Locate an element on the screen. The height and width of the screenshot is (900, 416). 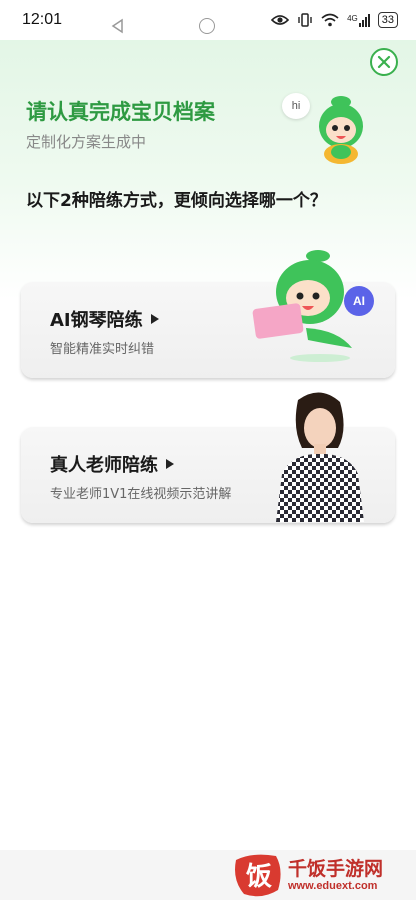
watermark-title: 千饭手游网 is located at coordinates (336, 869).